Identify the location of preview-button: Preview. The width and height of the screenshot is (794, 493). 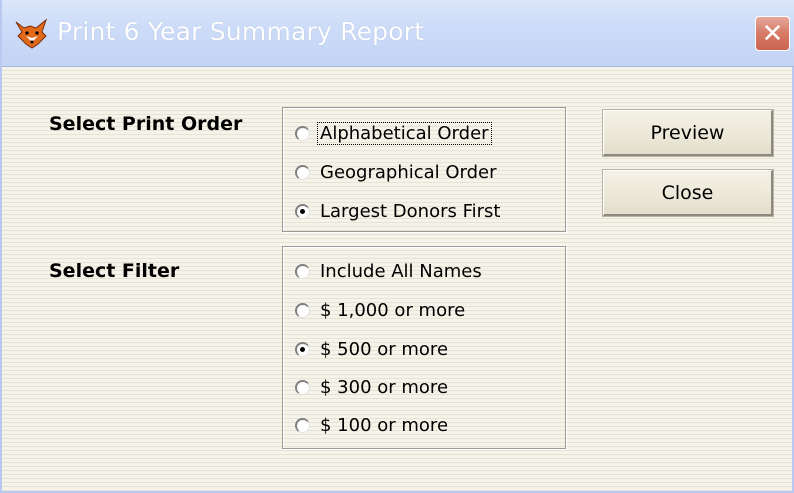
(688, 133).